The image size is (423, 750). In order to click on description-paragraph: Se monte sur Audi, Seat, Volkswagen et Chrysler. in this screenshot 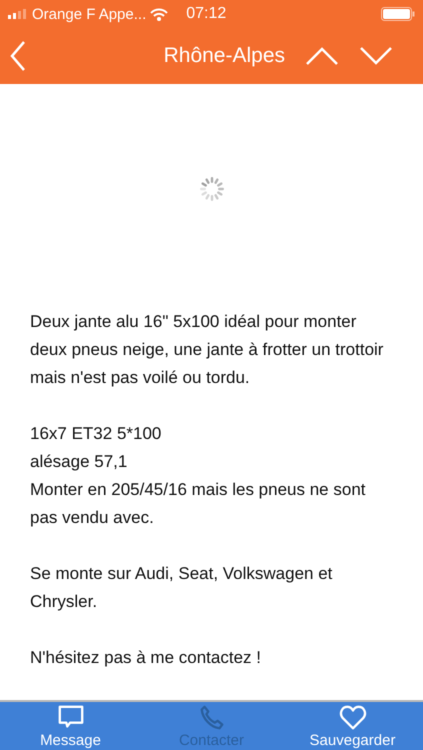, I will do `click(182, 588)`.